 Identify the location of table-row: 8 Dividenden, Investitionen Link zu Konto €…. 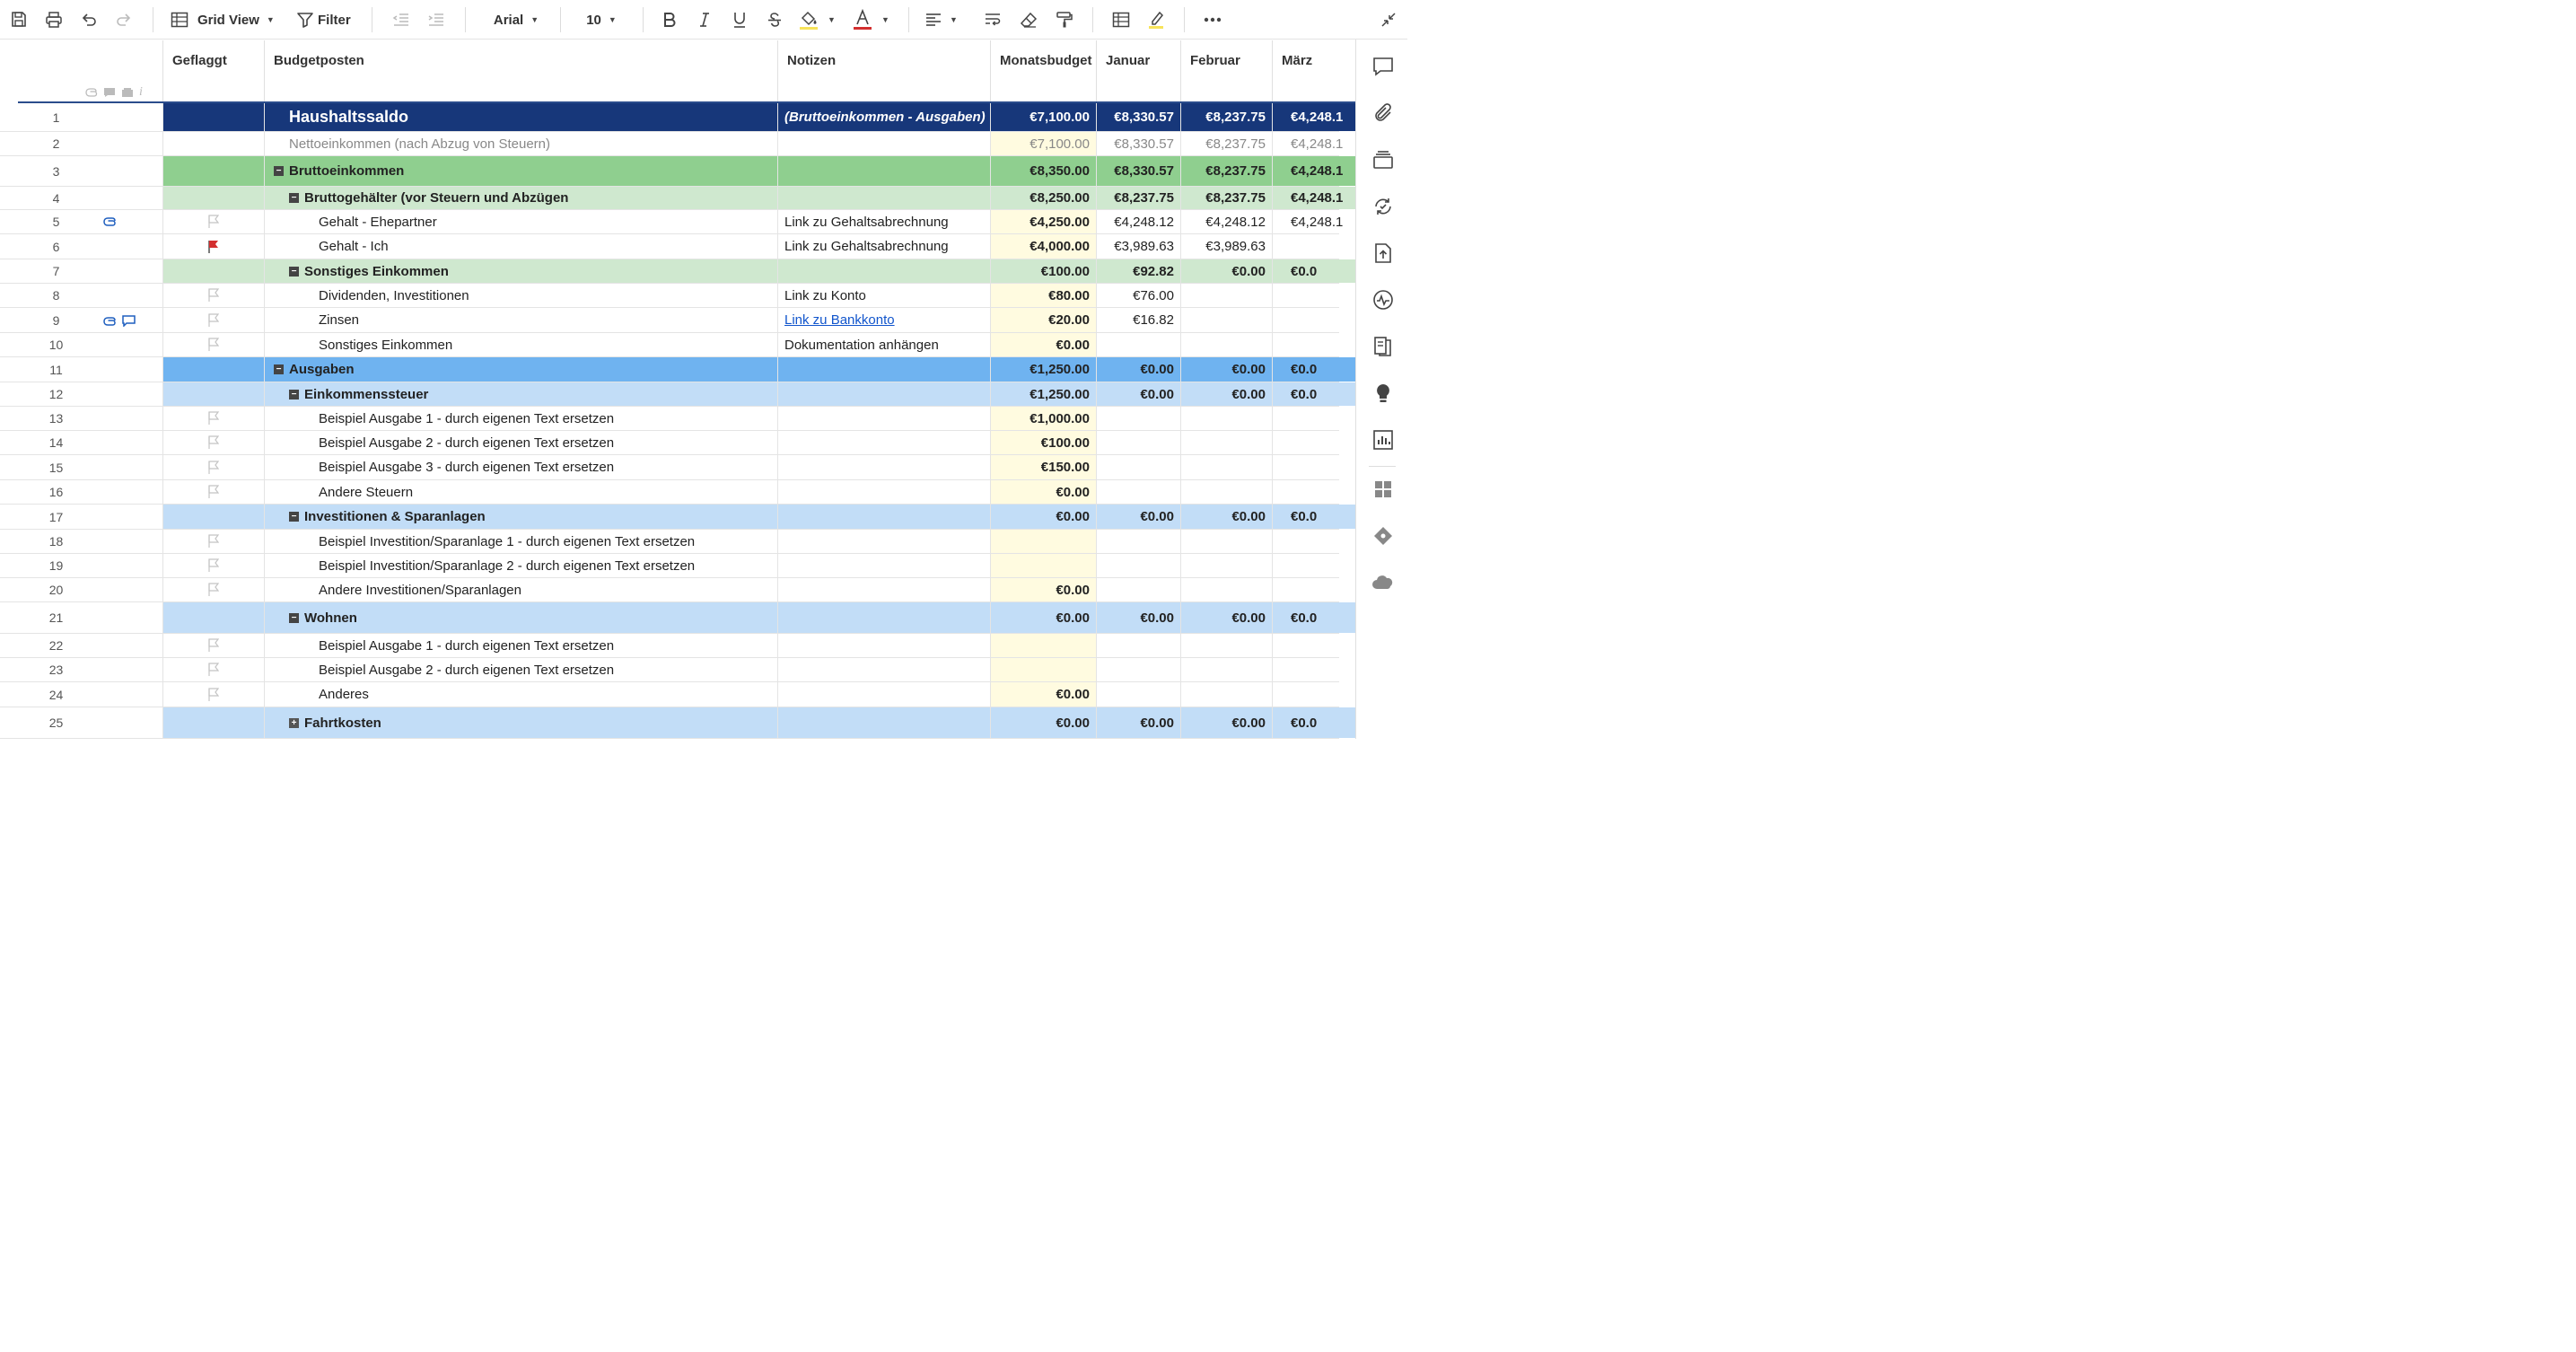
(677, 296).